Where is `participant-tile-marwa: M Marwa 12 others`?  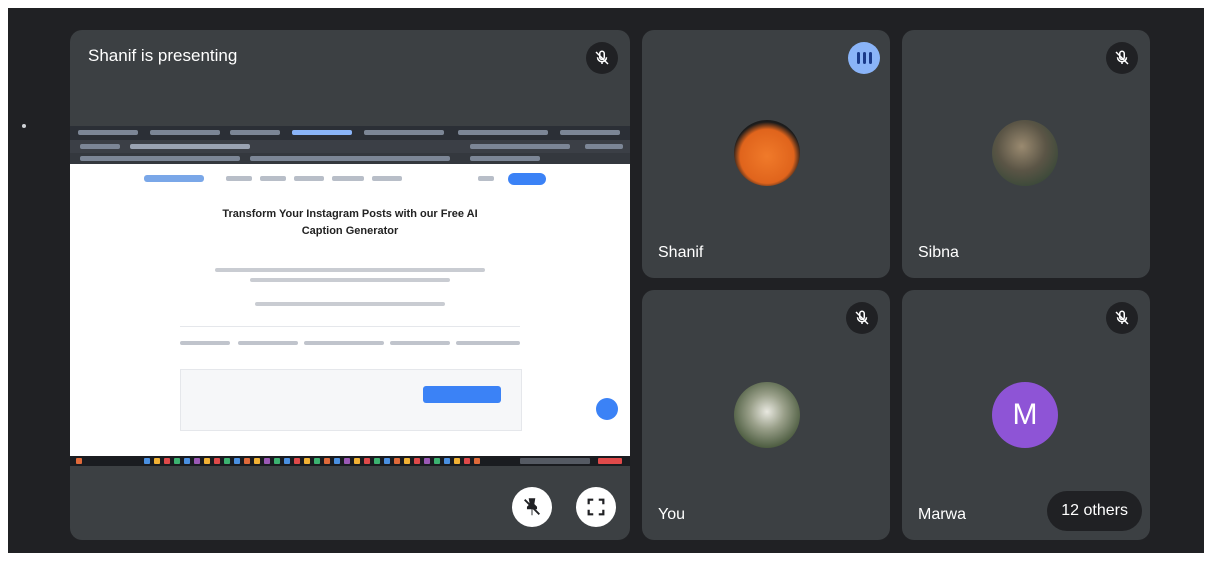
participant-tile-marwa: M Marwa 12 others is located at coordinates (1026, 415).